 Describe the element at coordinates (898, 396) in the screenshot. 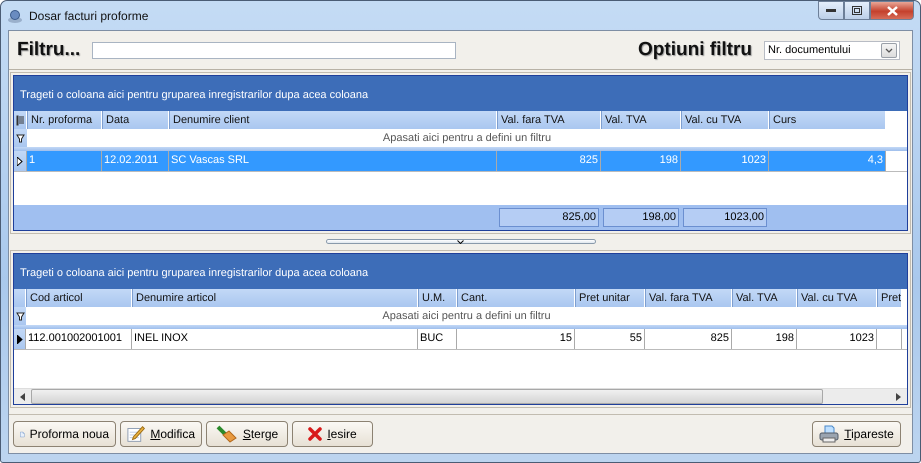

I see `scroll-right-icon` at that location.